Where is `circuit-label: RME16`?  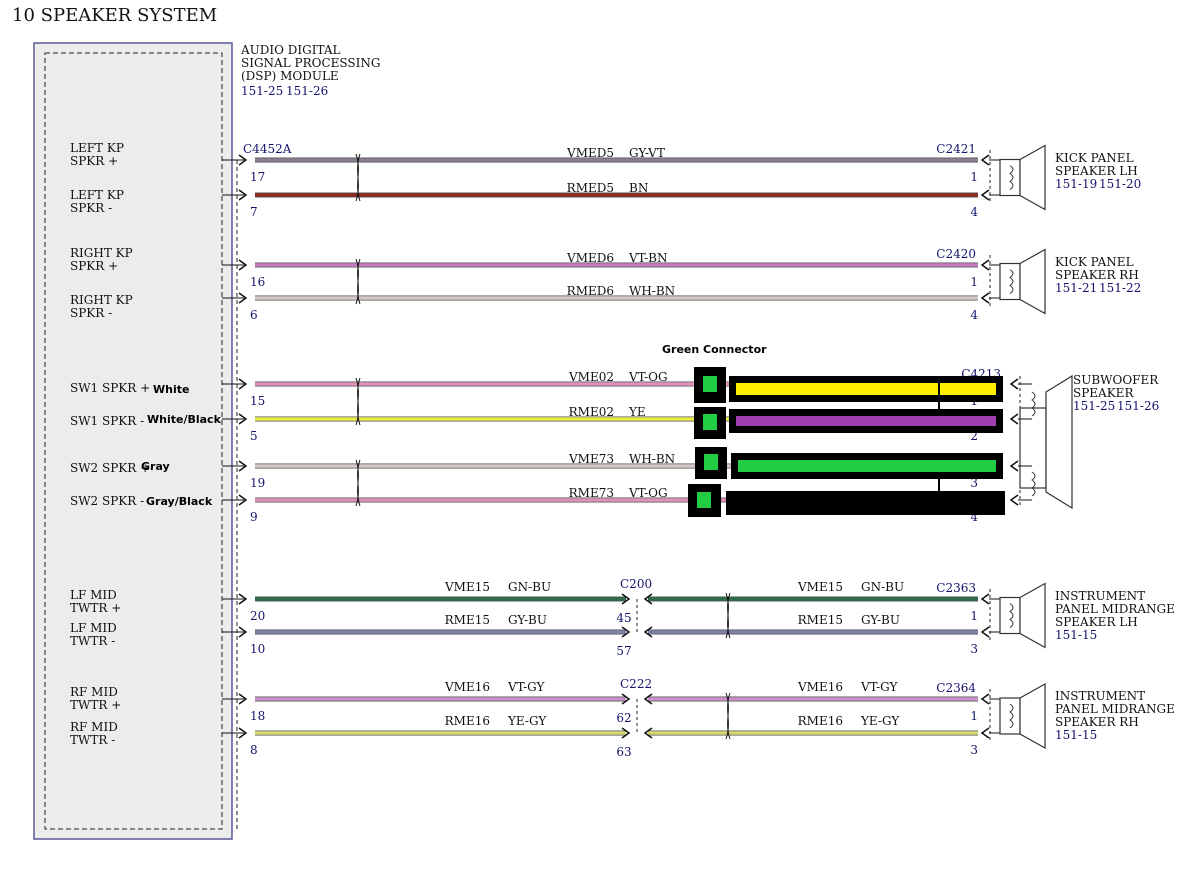 circuit-label: RME16 is located at coordinates (820, 721).